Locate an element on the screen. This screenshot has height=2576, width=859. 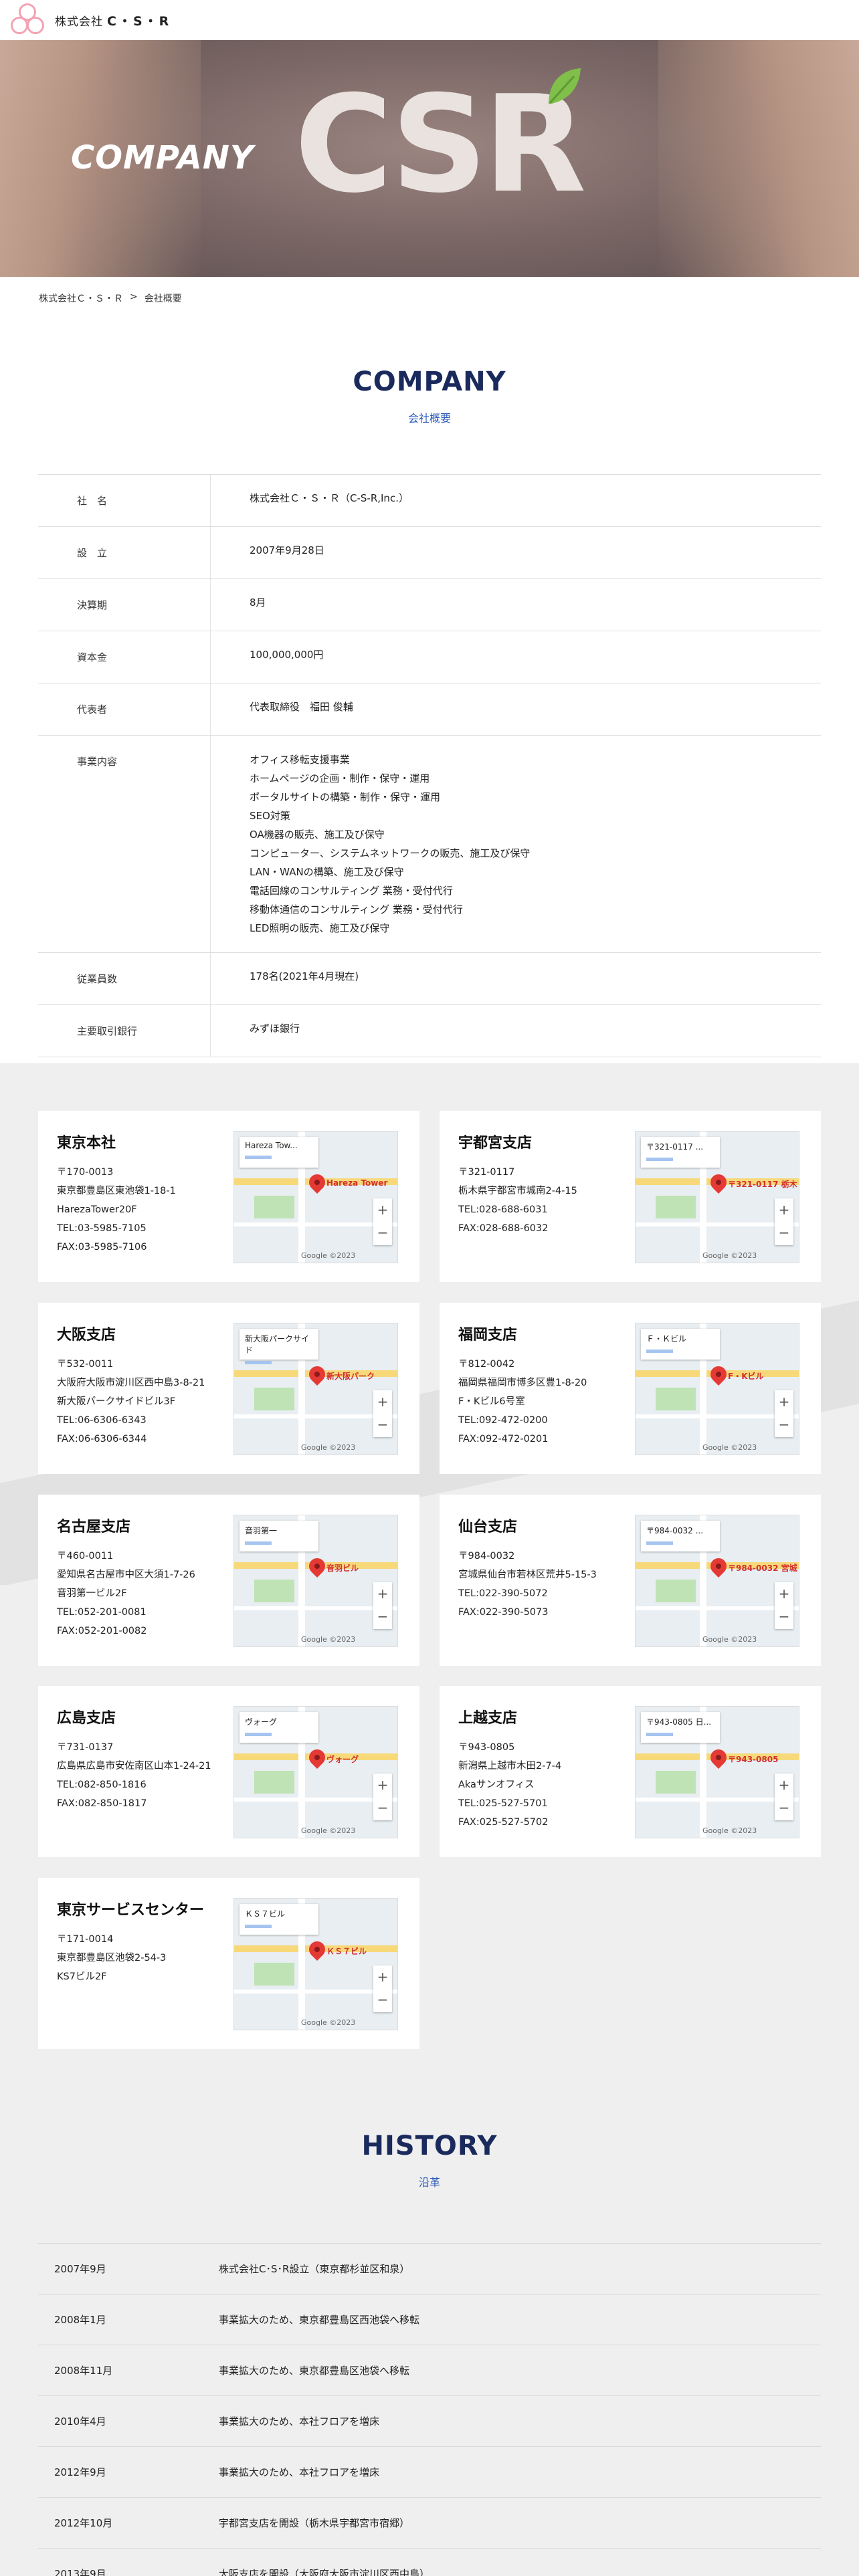
map-pin-label: F・Kビル is located at coordinates (746, 1377).